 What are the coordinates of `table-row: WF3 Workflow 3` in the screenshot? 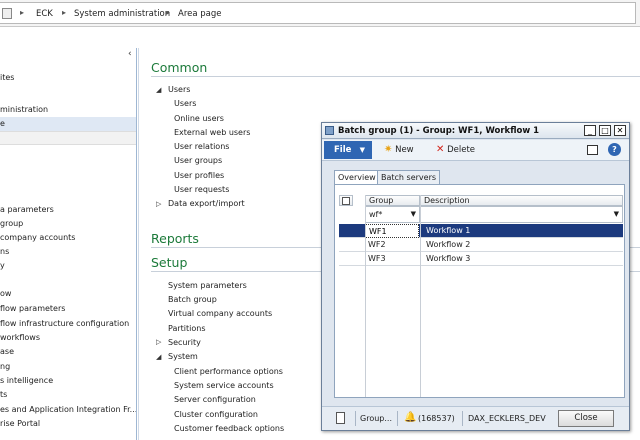 It's located at (481, 259).